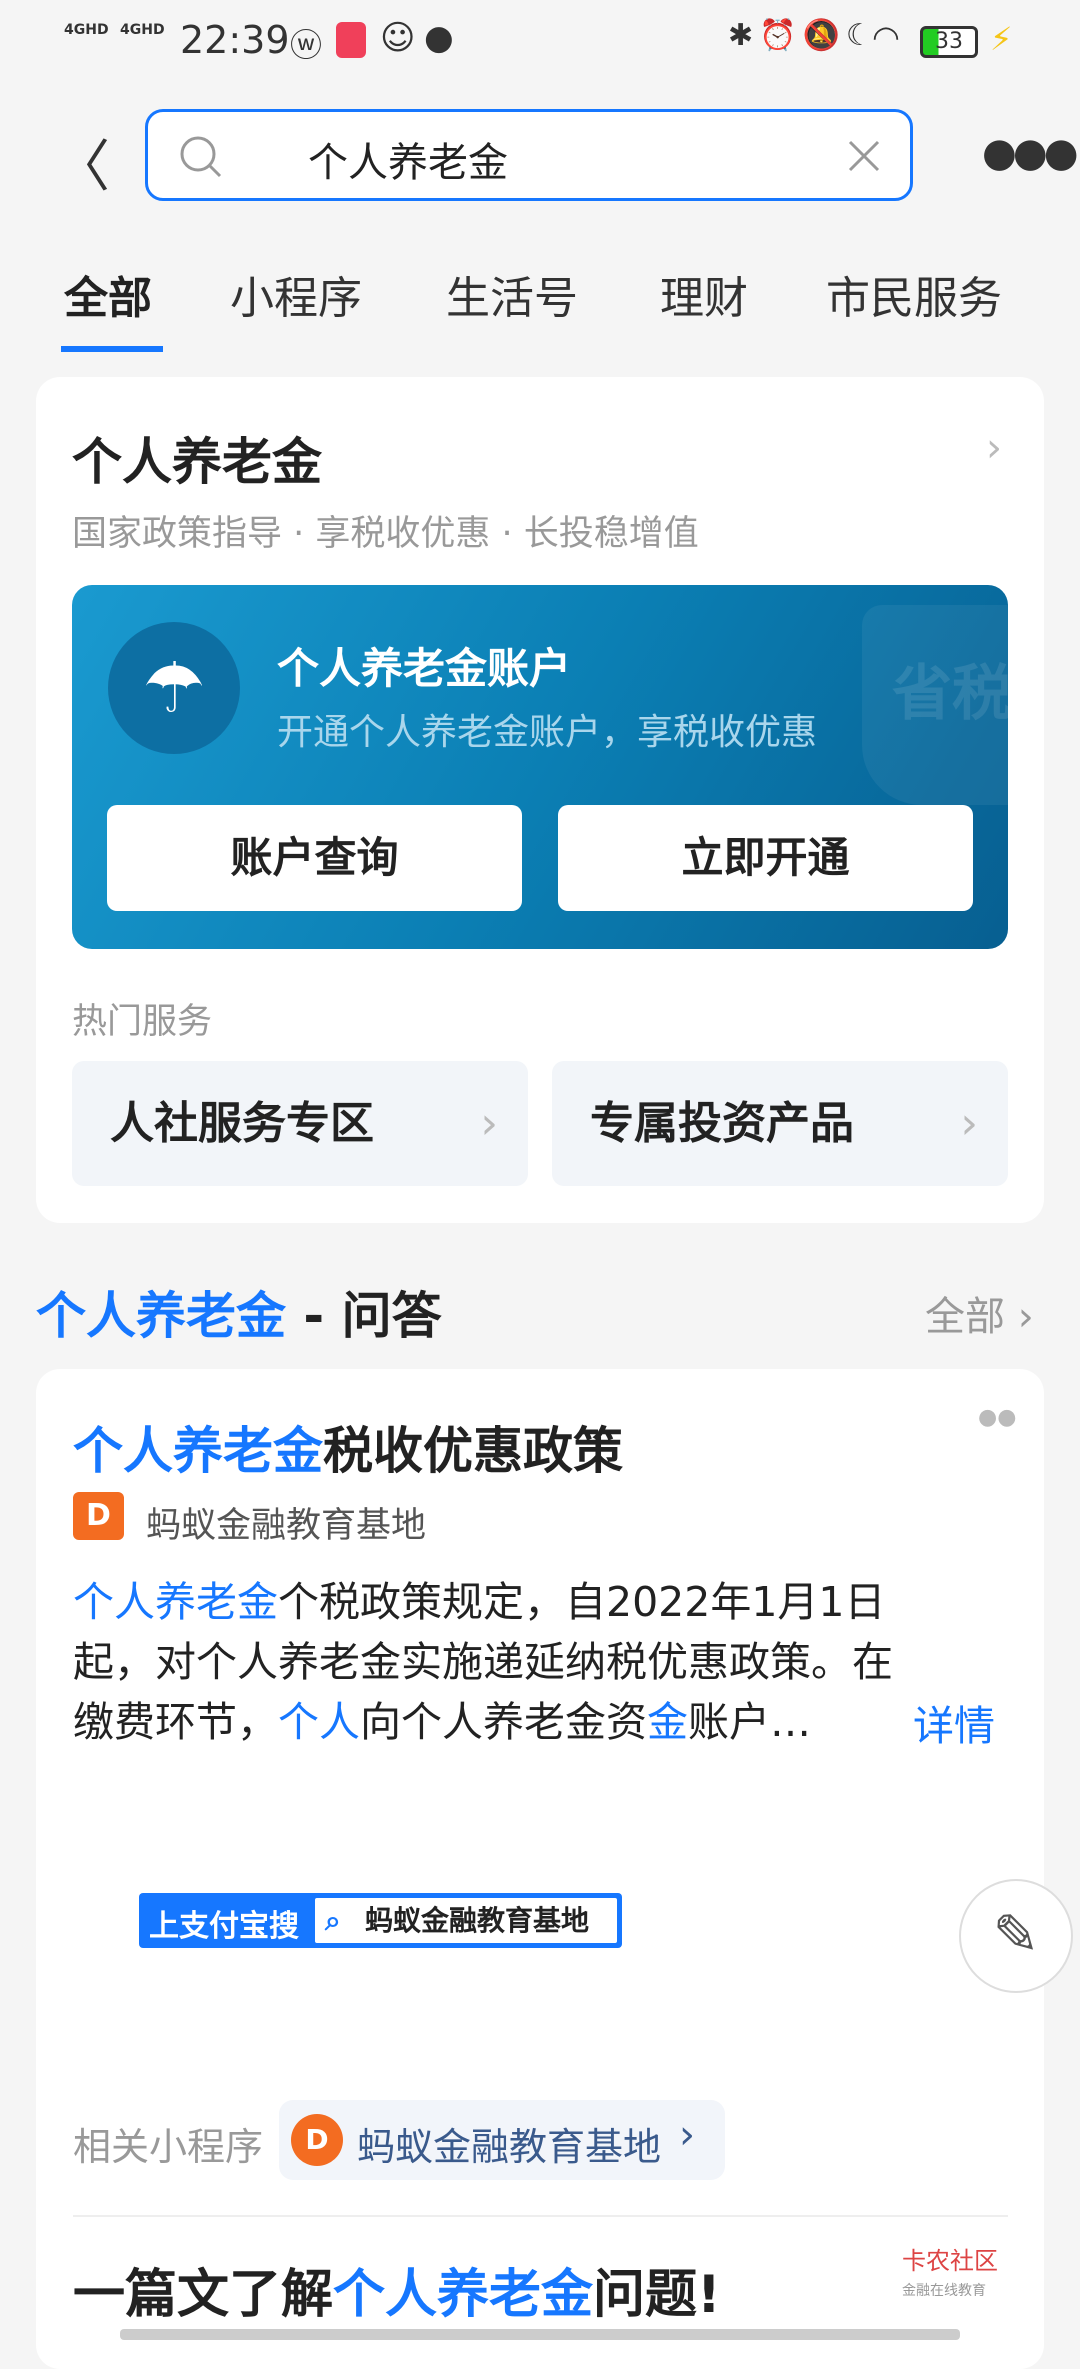 The width and height of the screenshot is (1080, 2369). I want to click on miniprogram-logo-icon: D, so click(317, 2140).